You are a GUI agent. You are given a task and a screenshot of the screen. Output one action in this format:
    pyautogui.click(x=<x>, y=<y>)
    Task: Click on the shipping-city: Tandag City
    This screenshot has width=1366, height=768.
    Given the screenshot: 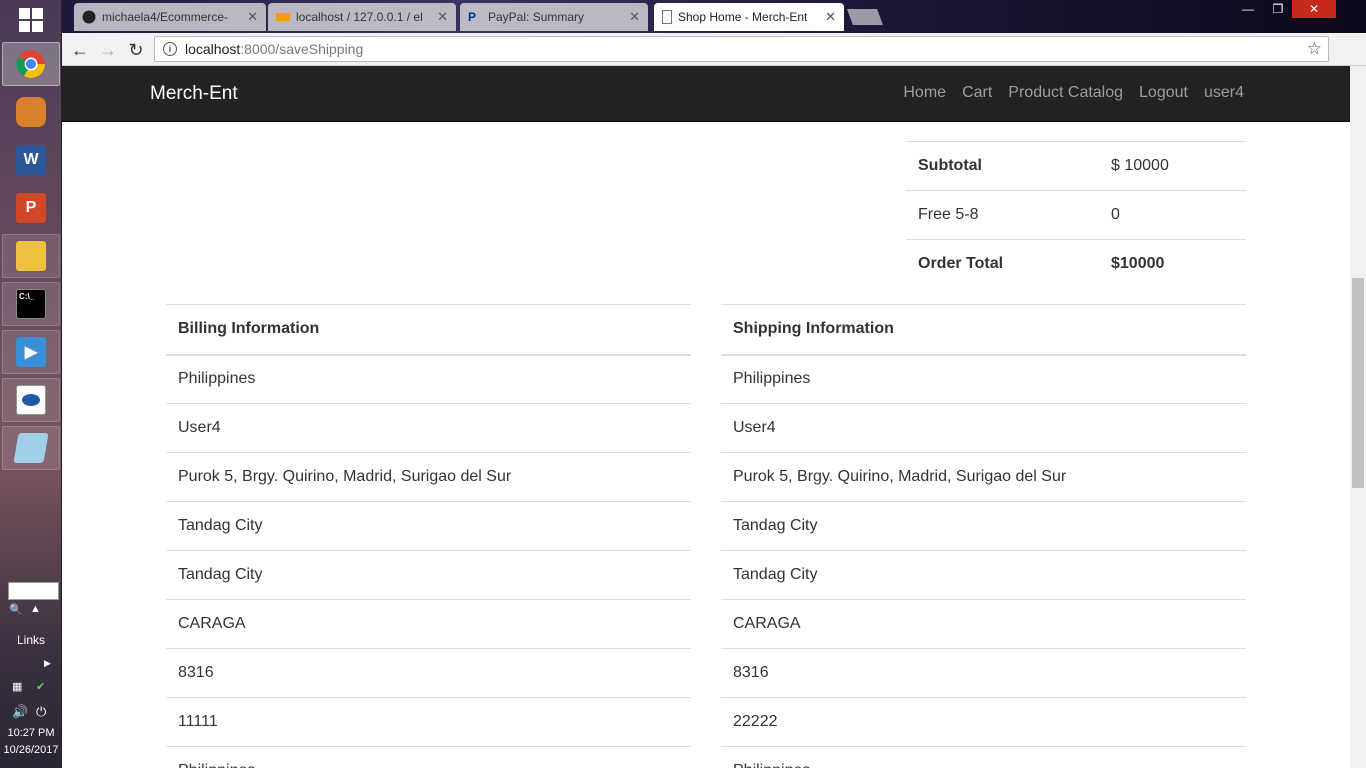 What is the action you would take?
    pyautogui.click(x=983, y=526)
    